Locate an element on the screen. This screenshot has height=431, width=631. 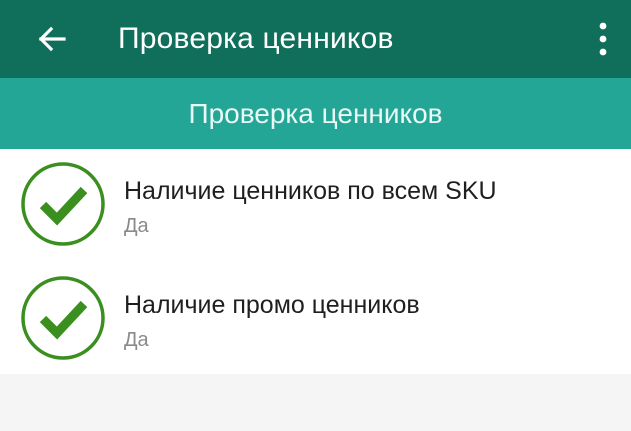
more-vertical-icon is located at coordinates (603, 39).